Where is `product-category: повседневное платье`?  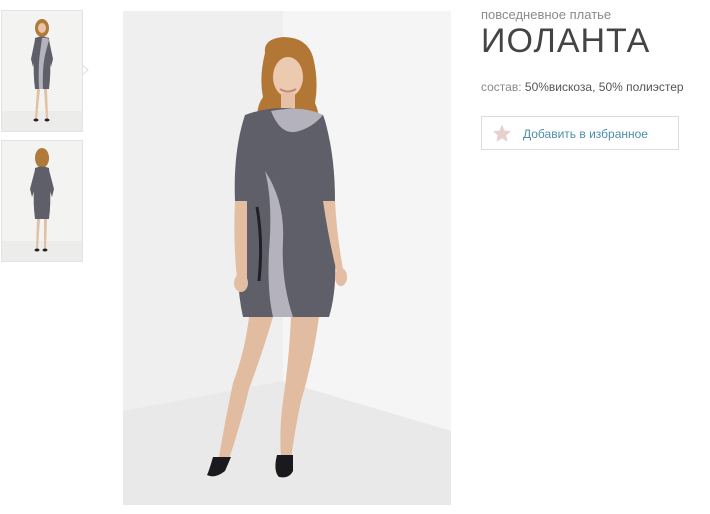
product-category: повседневное платье is located at coordinates (546, 14).